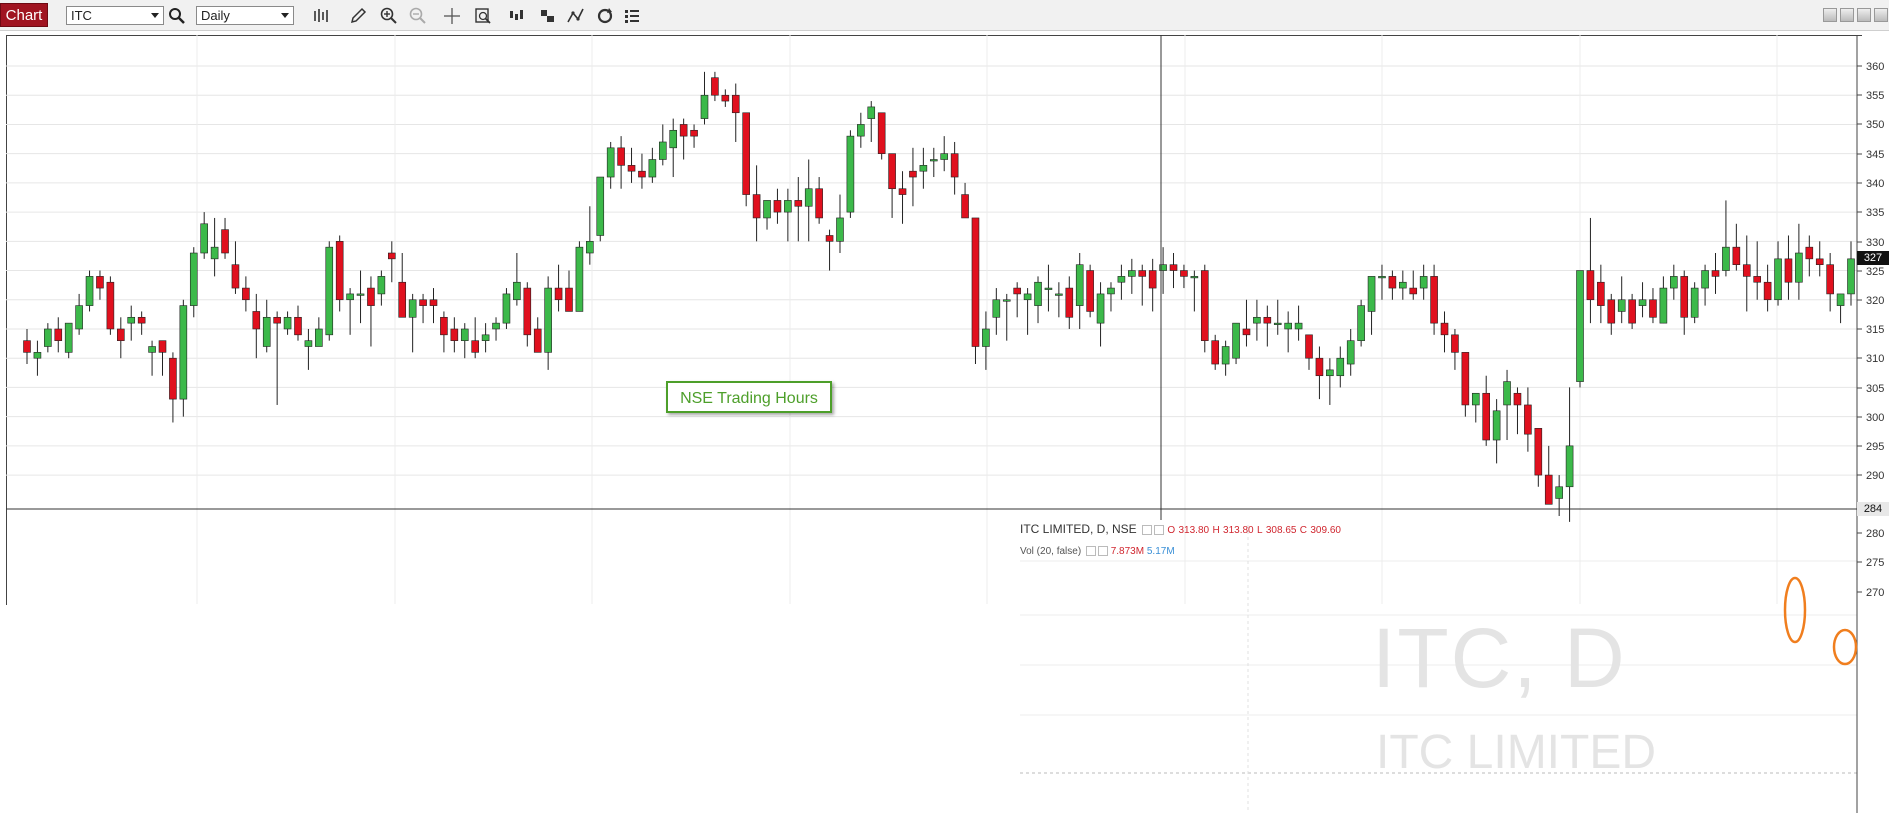 The image size is (1889, 813). Describe the element at coordinates (1325, 530) in the screenshot. I see `legend-close: 309.60` at that location.